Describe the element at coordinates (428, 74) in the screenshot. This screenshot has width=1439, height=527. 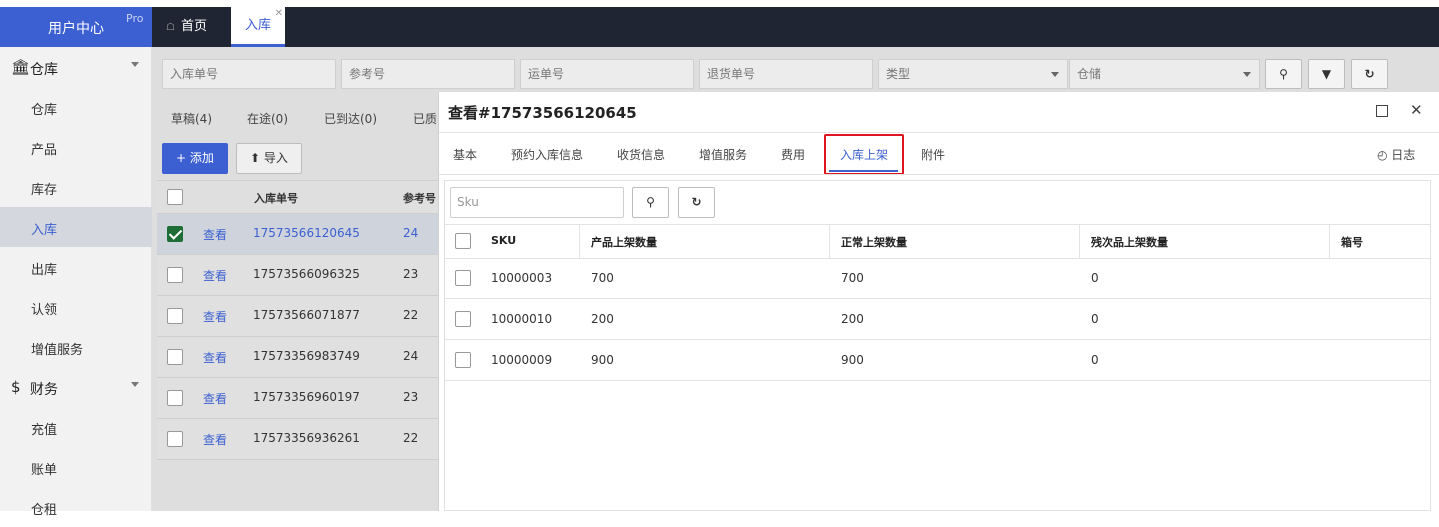
I see `ref-no-input: 参考号` at that location.